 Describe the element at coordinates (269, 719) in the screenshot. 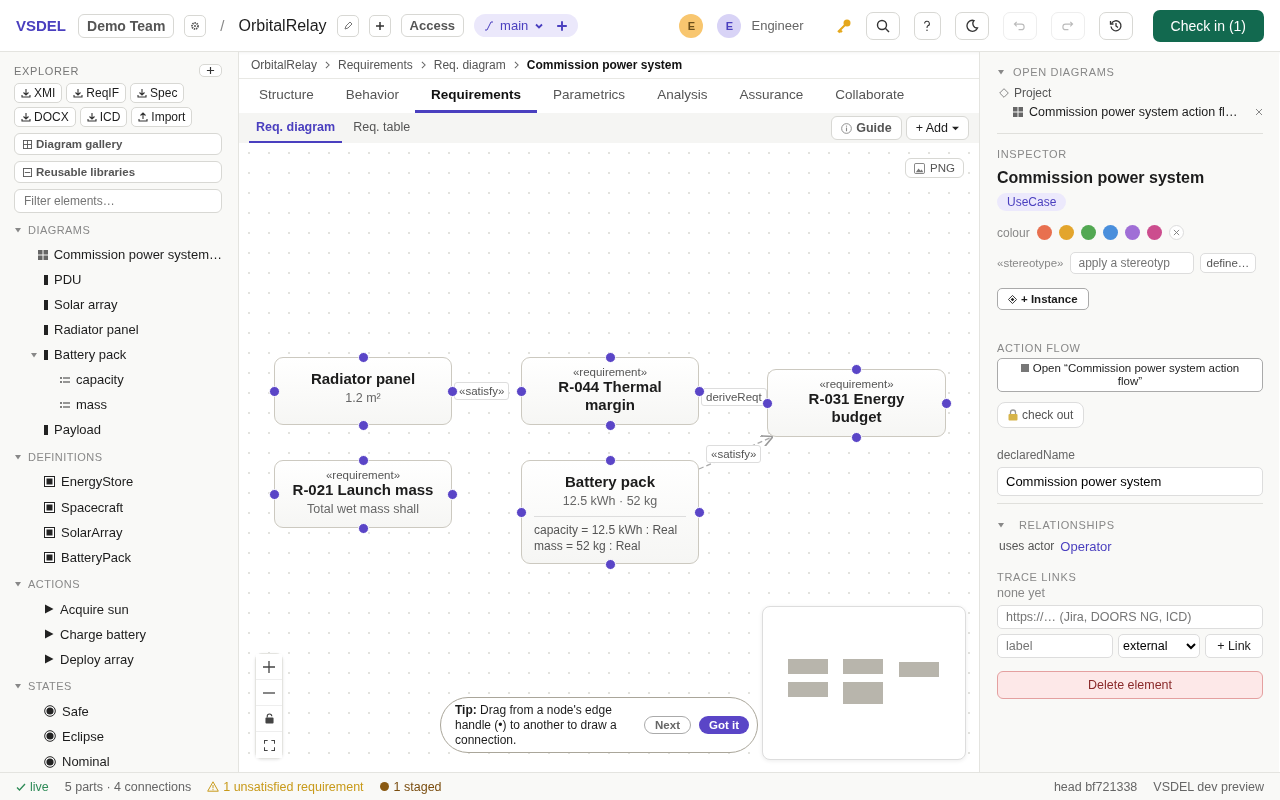

I see `lock-button` at that location.